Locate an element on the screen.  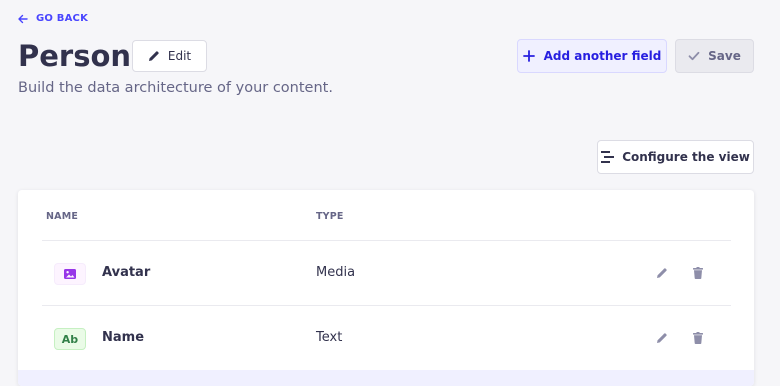
column-header-type: TYPE is located at coordinates (330, 216).